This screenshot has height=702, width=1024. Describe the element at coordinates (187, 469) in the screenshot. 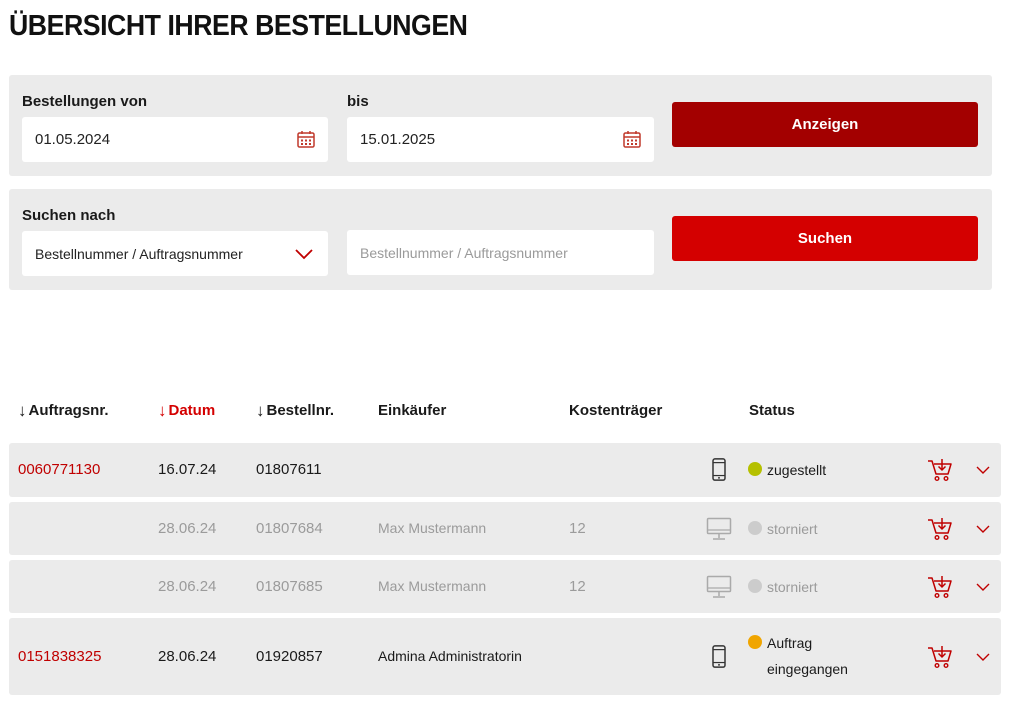

I see `order-date: 16.07.24` at that location.